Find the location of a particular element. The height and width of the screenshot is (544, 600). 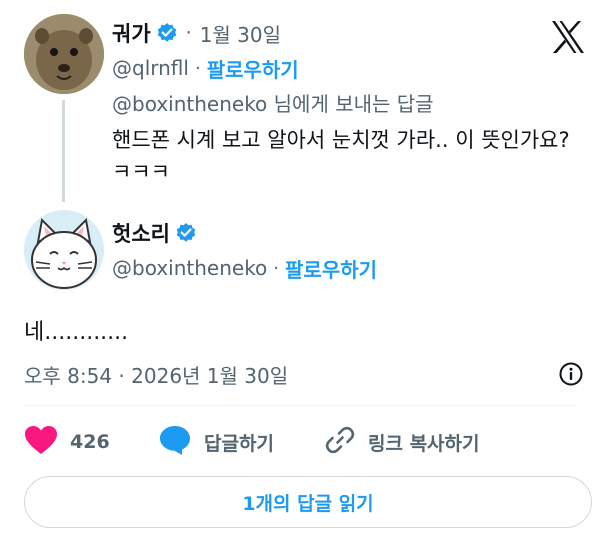

copy-link-label: 링크 복사하기 is located at coordinates (424, 443).